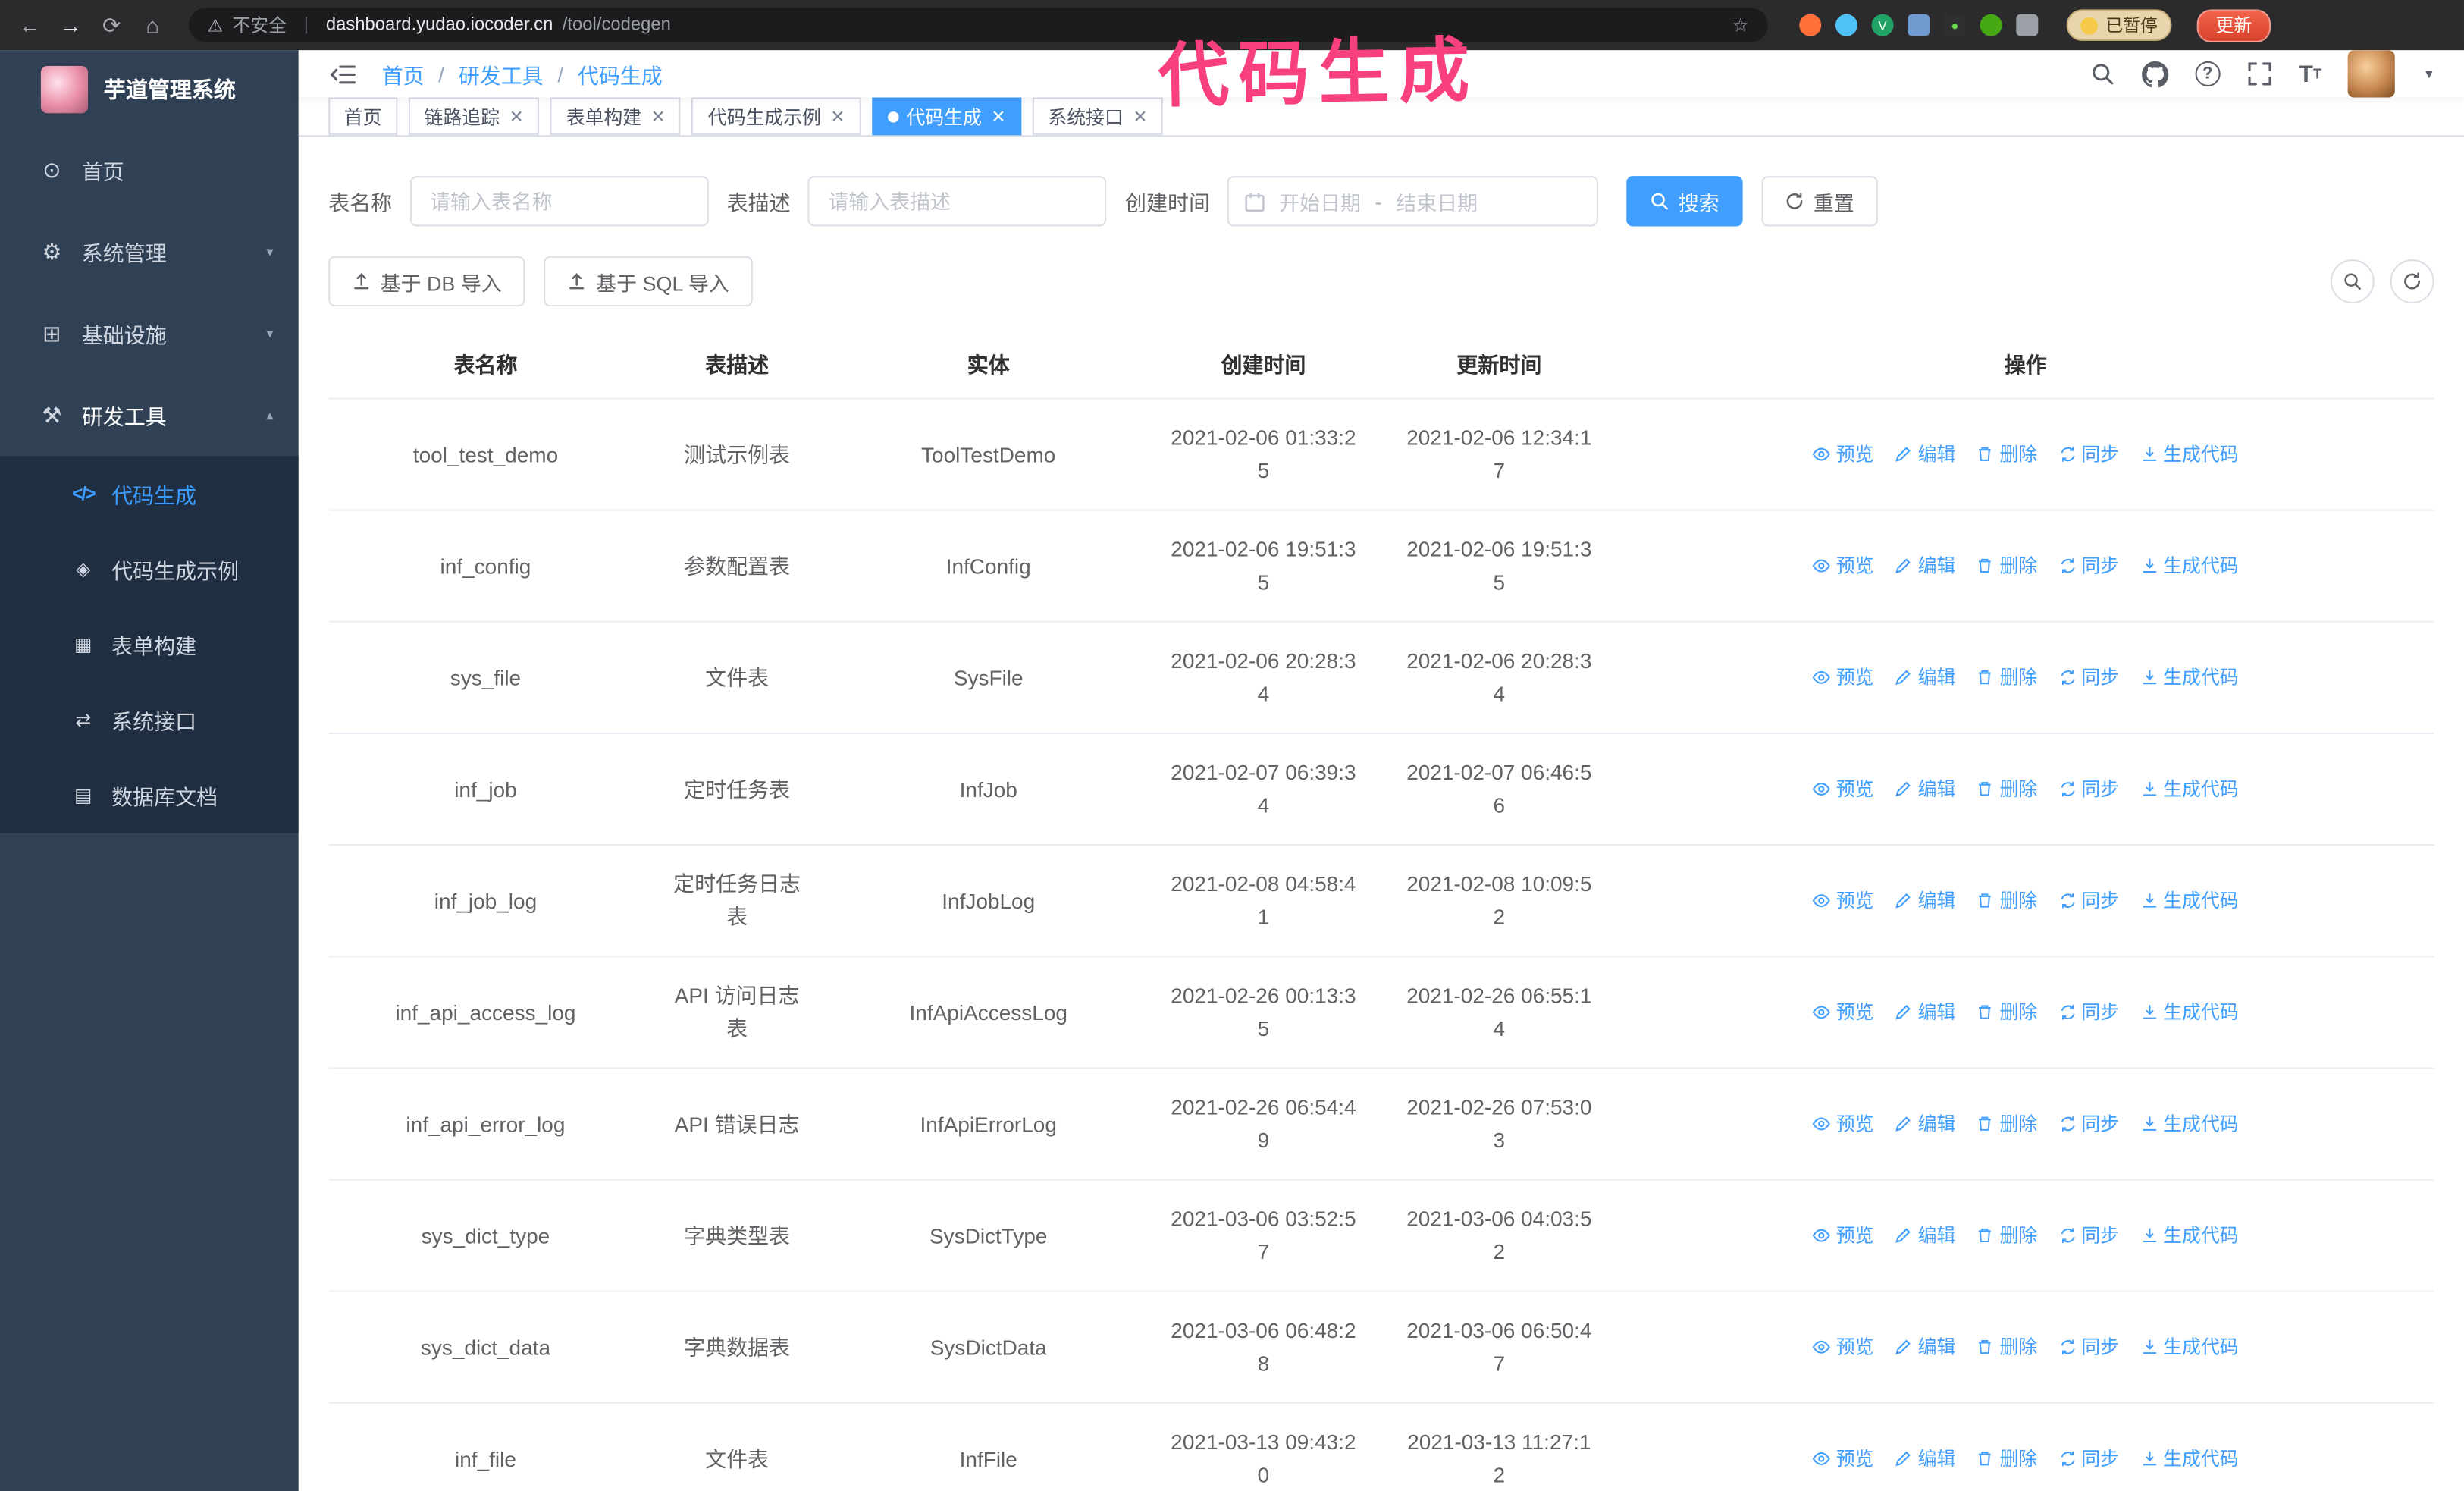 This screenshot has width=2464, height=1491. Describe the element at coordinates (1685, 201) in the screenshot. I see `search-button: 搜索` at that location.